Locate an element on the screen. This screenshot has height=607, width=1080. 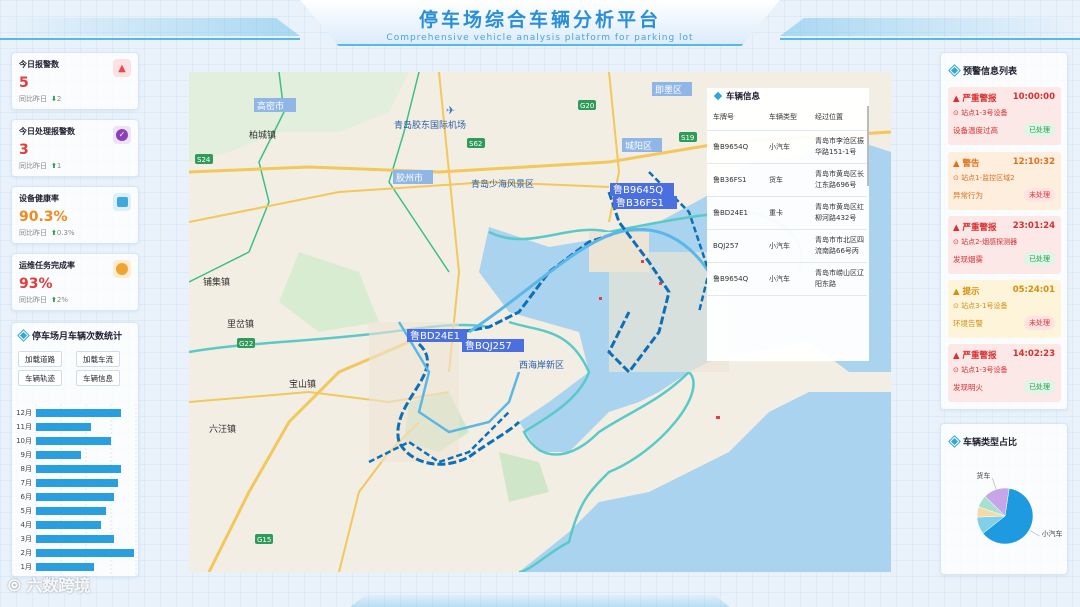
alert-item: ▲ 严重警报 23:01:24 ⊙ 站点2-烟感探测器 发现烟雾 已处理 is located at coordinates (1004, 245).